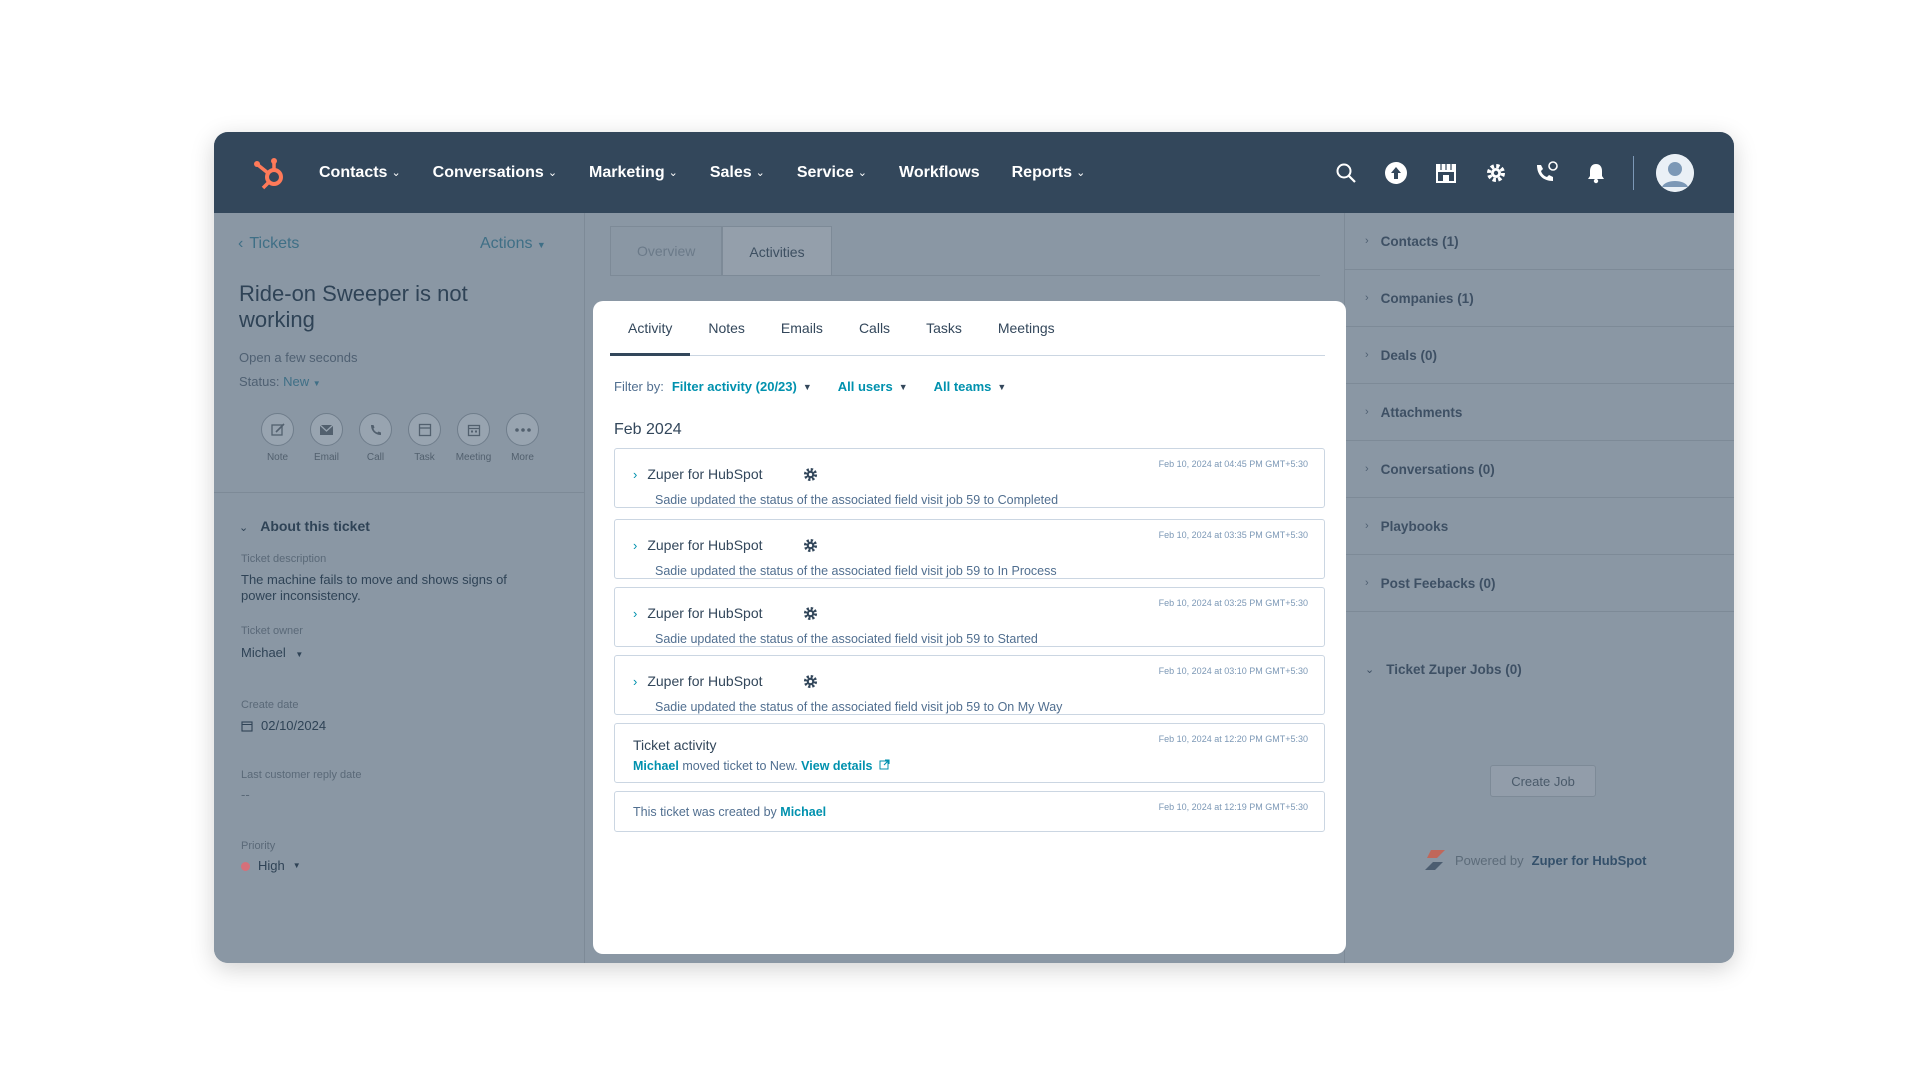  Describe the element at coordinates (283, 726) in the screenshot. I see `create-date-field: 02/10/2024` at that location.